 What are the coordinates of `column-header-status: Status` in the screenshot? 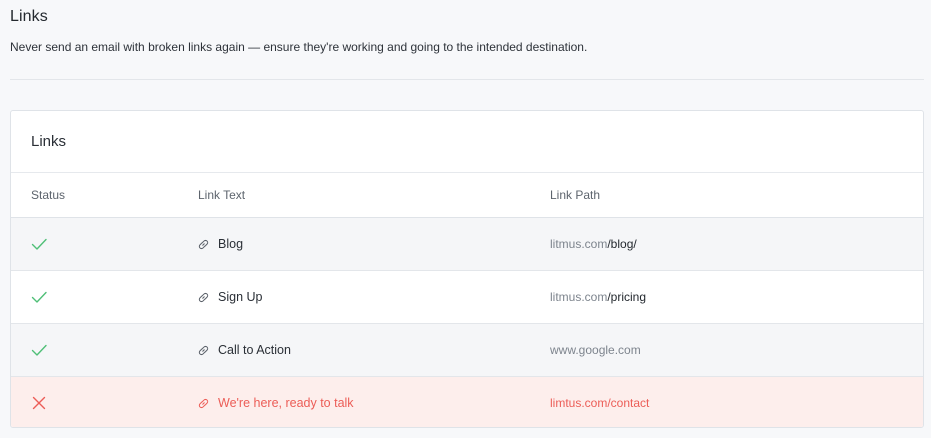 It's located at (48, 195).